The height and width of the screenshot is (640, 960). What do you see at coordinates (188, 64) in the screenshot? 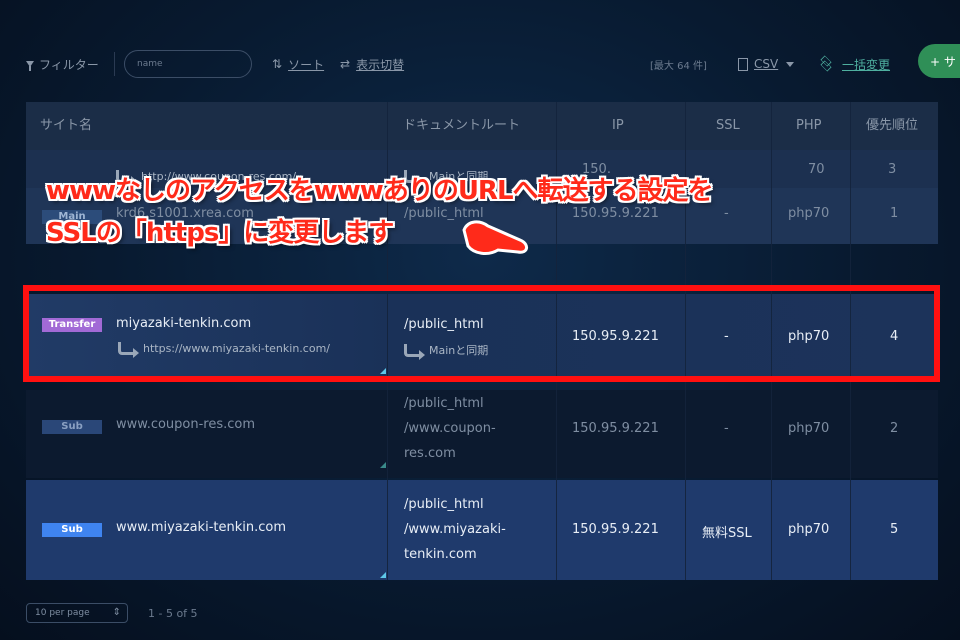
I see `name-search-input` at bounding box center [188, 64].